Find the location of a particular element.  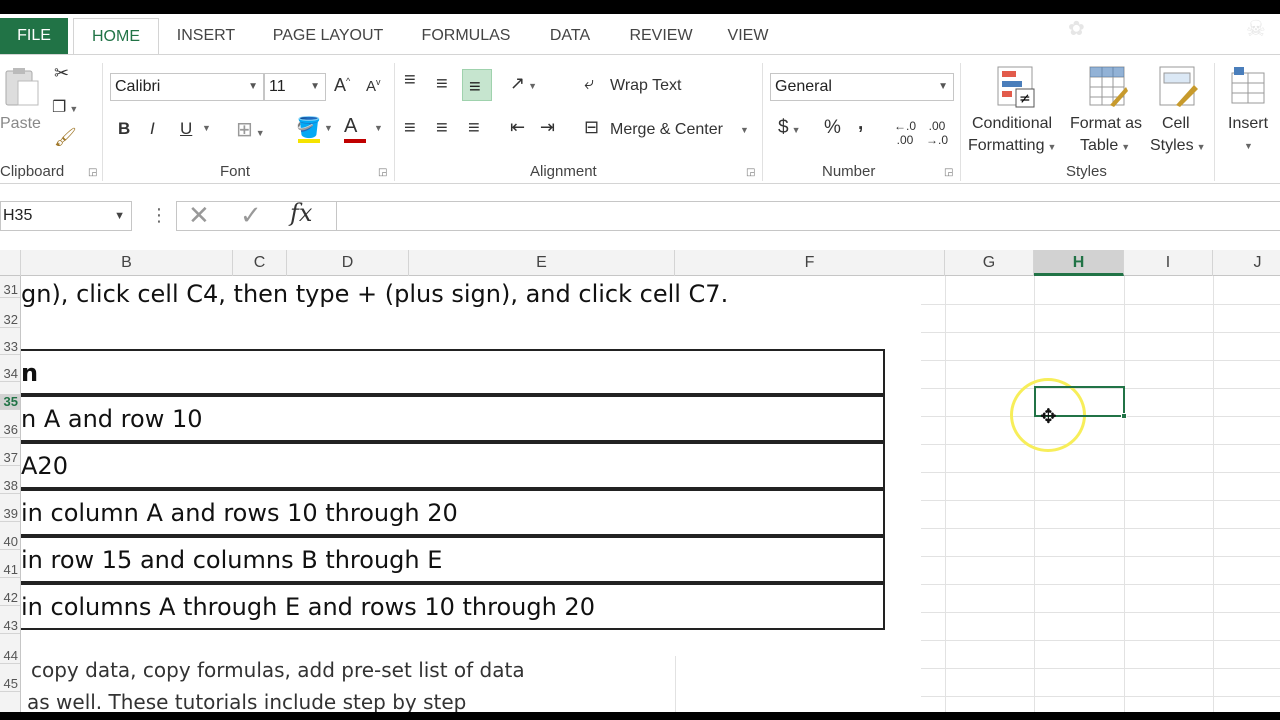

tab-formulas: FORMULAS is located at coordinates (466, 36).